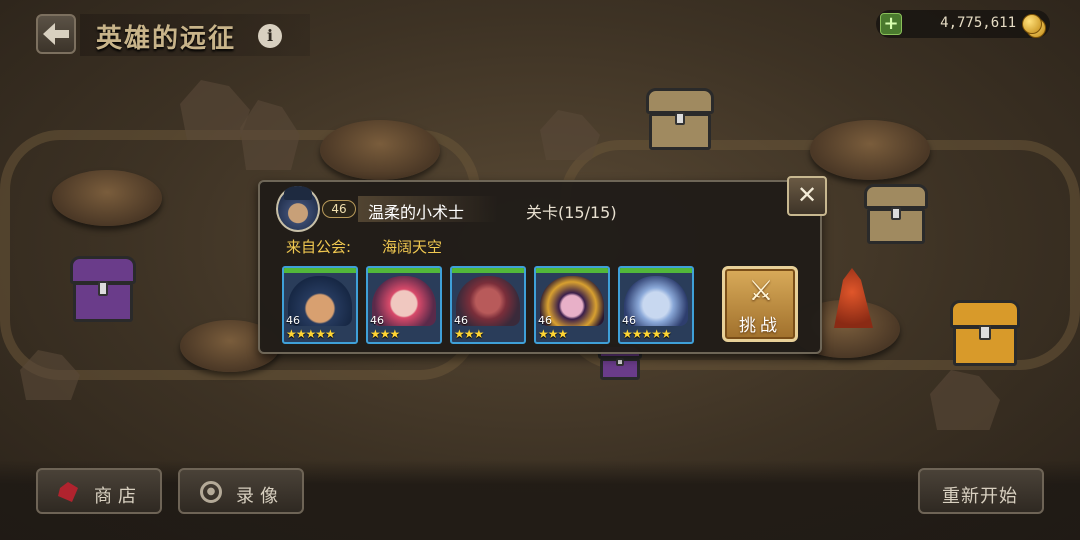 The image size is (1080, 540). I want to click on coin, so click(1032, 24).